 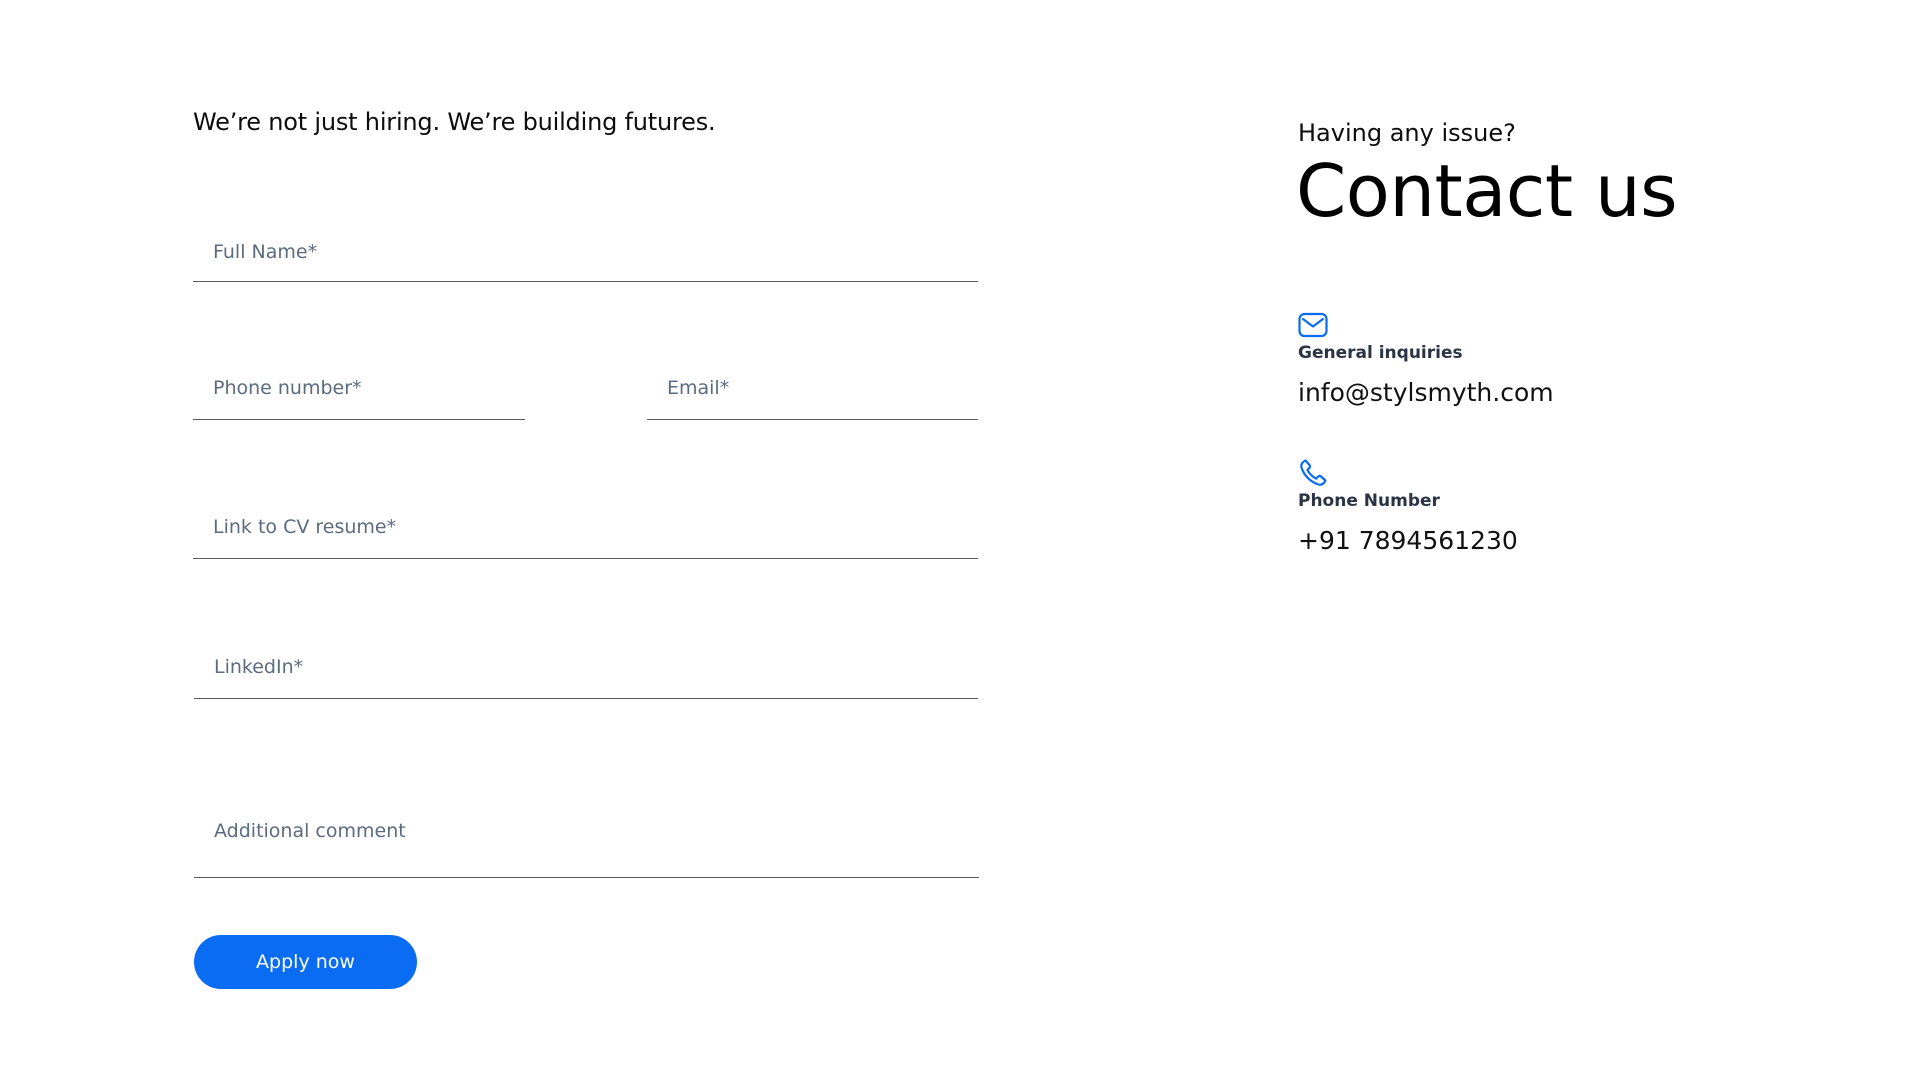 I want to click on linkedin-field-wrapper, so click(x=586, y=667).